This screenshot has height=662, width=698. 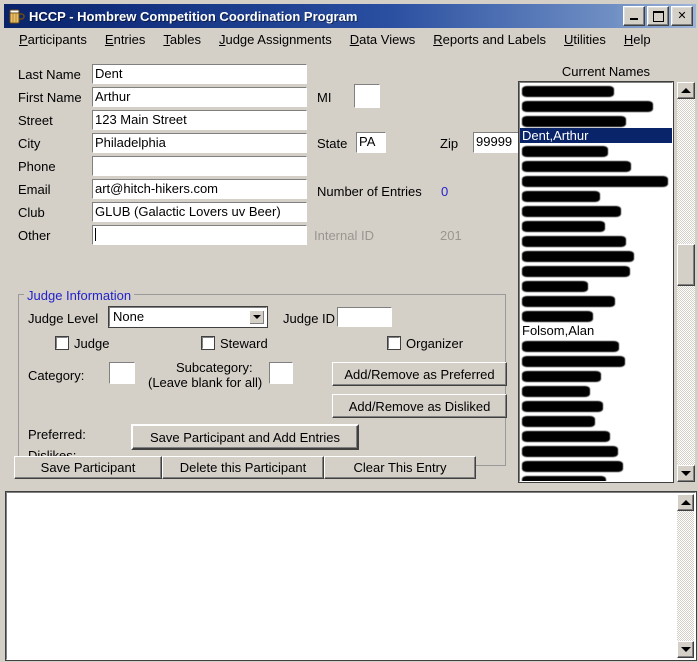 I want to click on maximize-icon, so click(x=658, y=16).